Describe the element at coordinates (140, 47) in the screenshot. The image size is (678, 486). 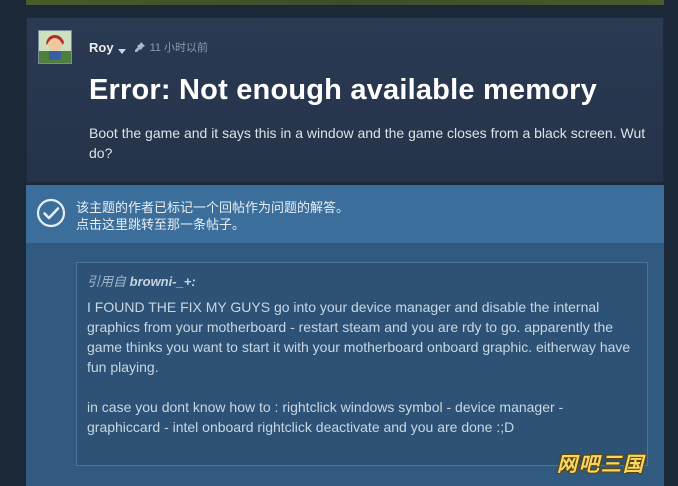
I see `pin-icon` at that location.